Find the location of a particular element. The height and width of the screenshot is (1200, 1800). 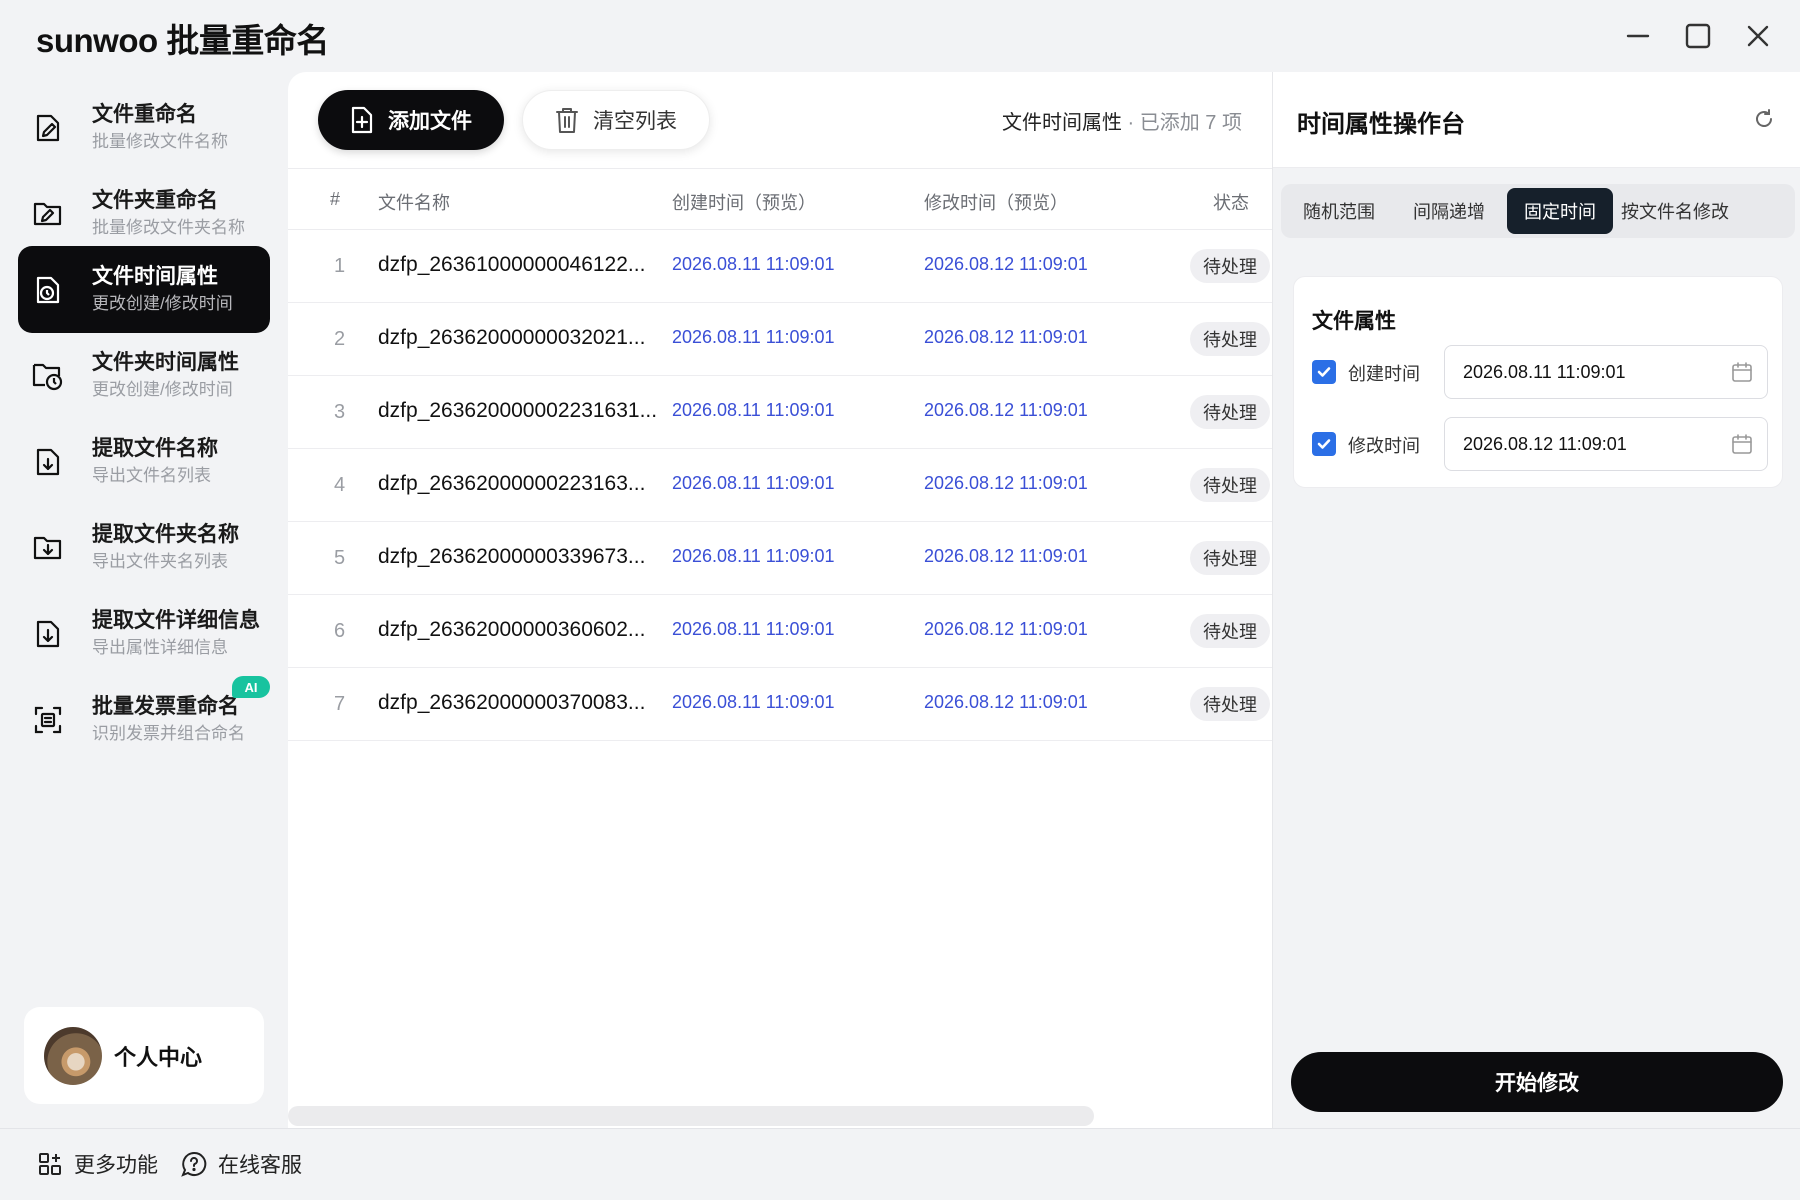

col-create-time: 创建时间（预览） is located at coordinates (744, 202).